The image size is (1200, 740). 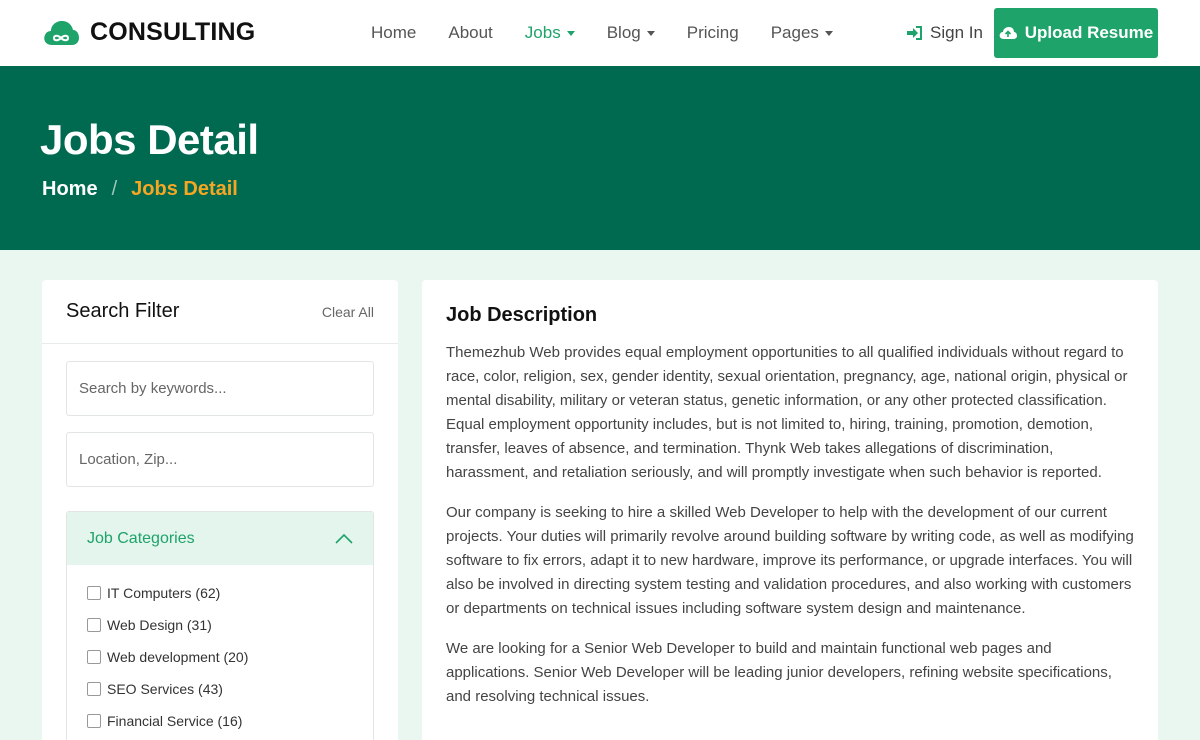 I want to click on filter-title: Search Filter, so click(x=123, y=311).